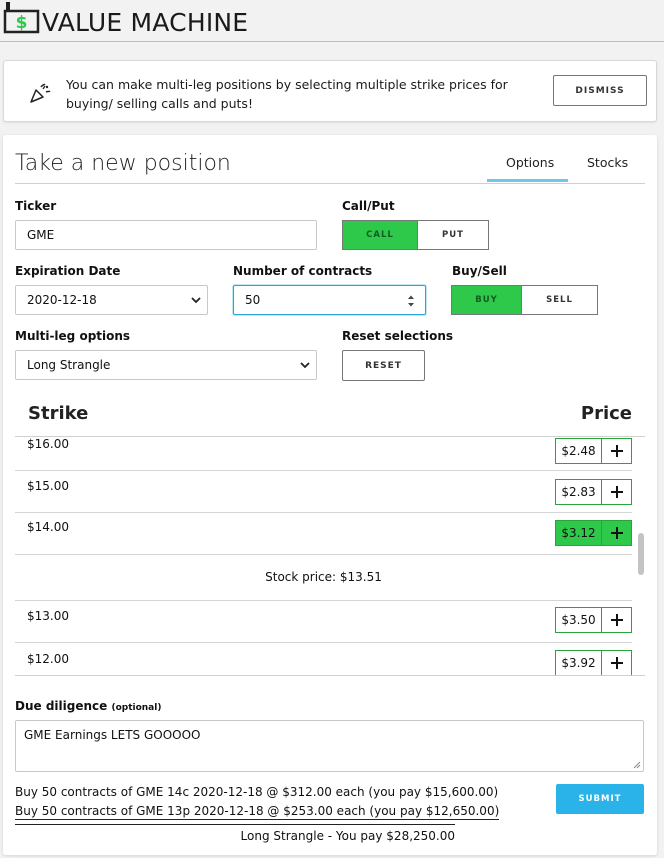 This screenshot has height=858, width=664. What do you see at coordinates (111, 300) in the screenshot?
I see `expiration-select: 2020-12-18` at bounding box center [111, 300].